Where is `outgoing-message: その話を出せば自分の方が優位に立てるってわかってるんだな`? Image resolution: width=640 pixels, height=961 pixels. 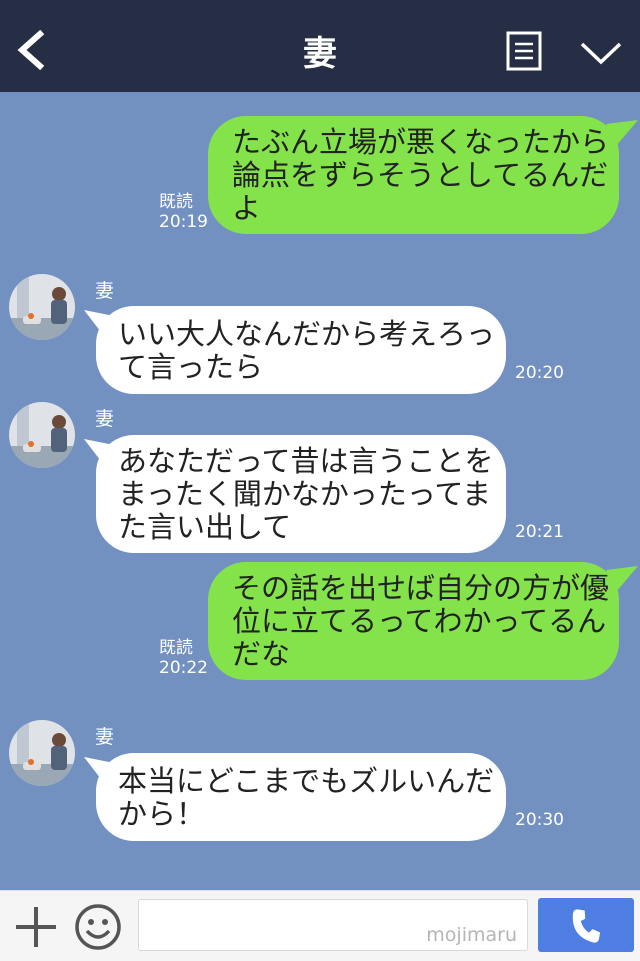 outgoing-message: その話を出せば自分の方が優位に立てるってわかってるんだな is located at coordinates (413, 621).